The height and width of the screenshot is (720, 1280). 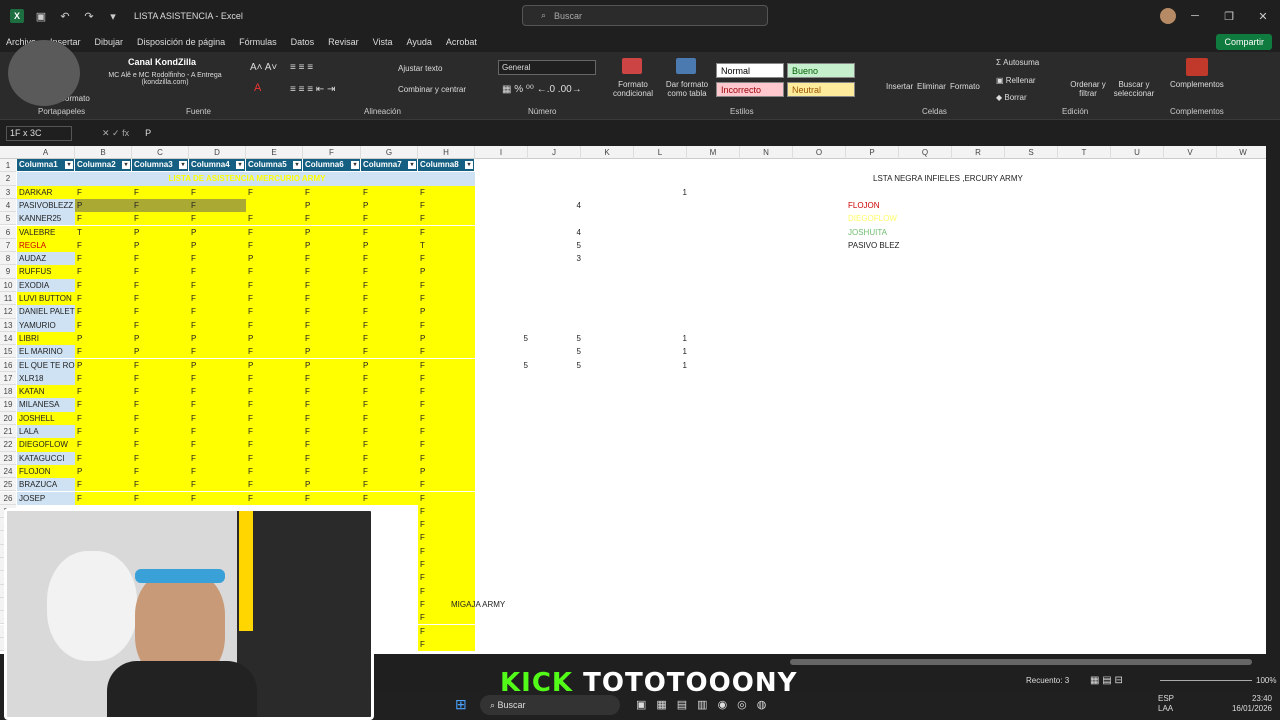 I want to click on column-header: U, so click(x=1137, y=152).